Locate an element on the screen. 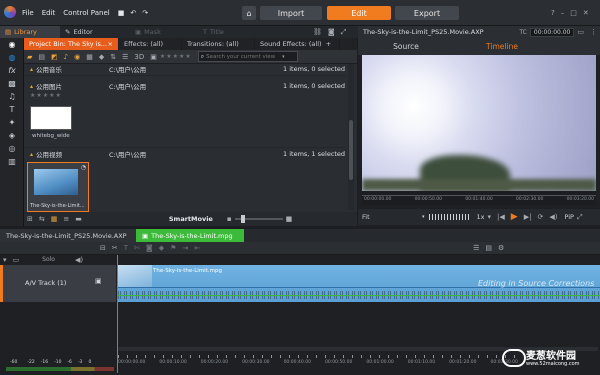  pip-button: PiP is located at coordinates (569, 217).